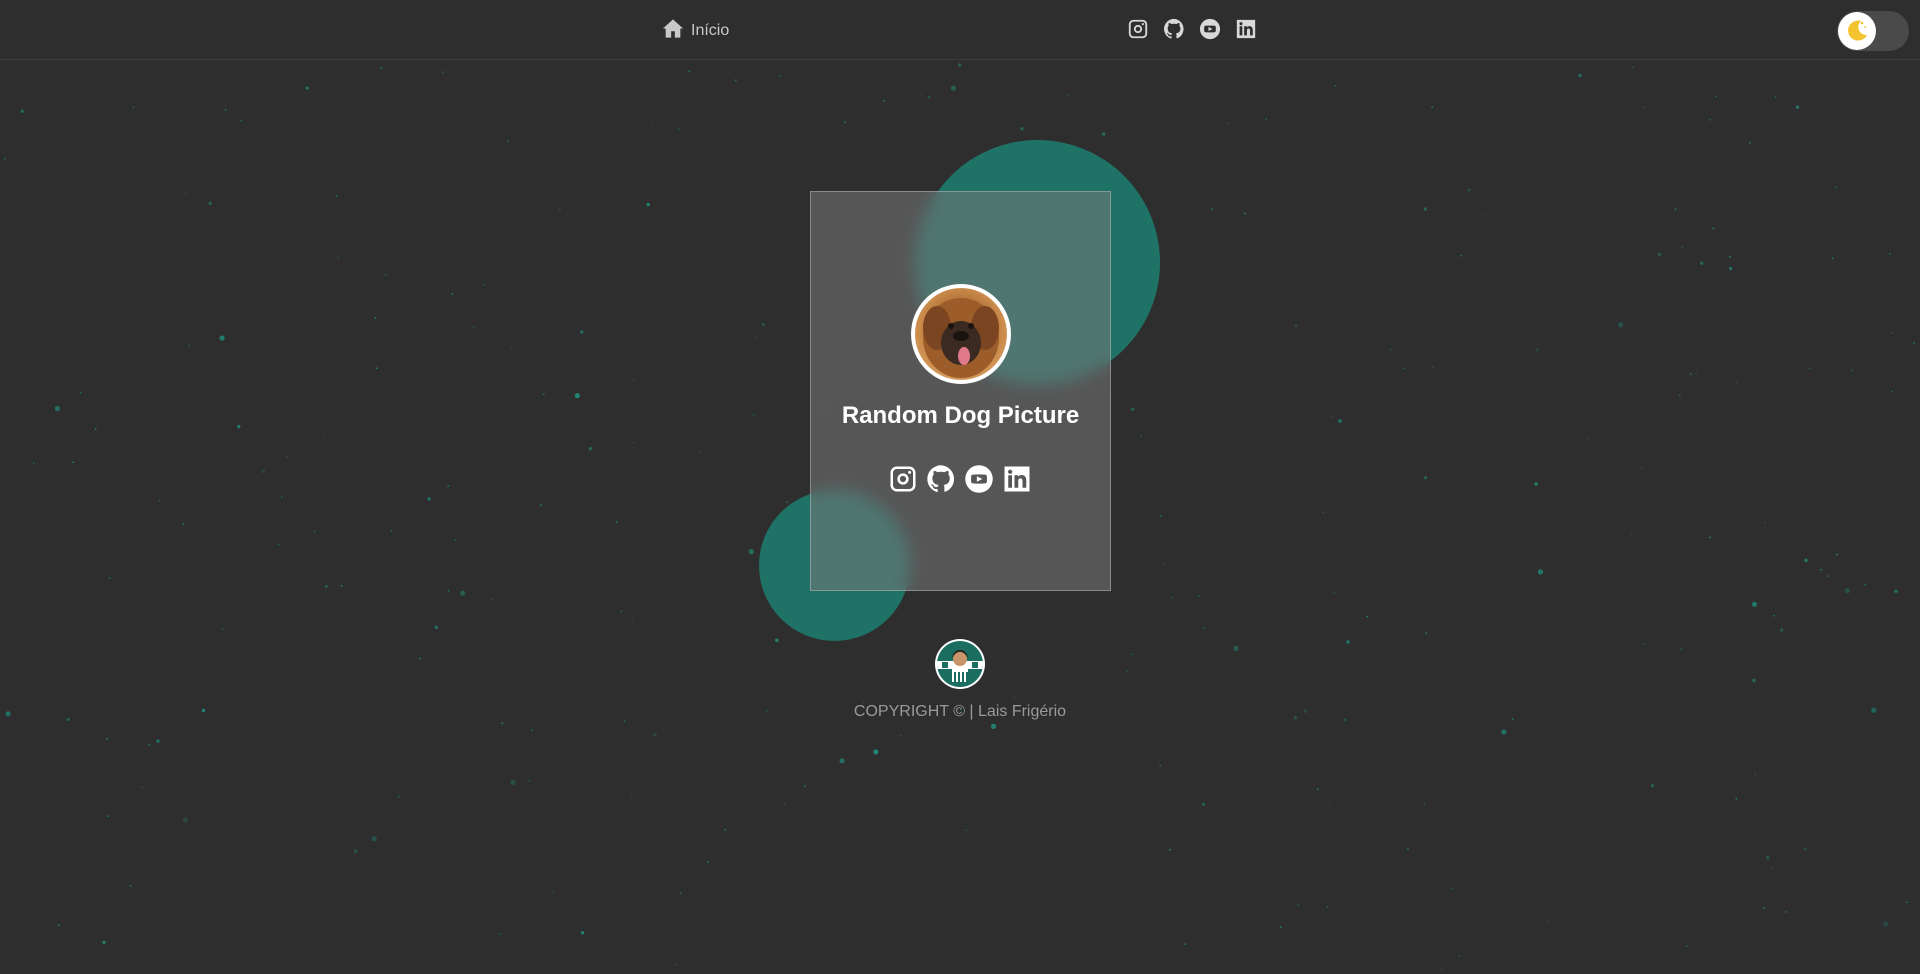  I want to click on header-github-link, so click(1174, 29).